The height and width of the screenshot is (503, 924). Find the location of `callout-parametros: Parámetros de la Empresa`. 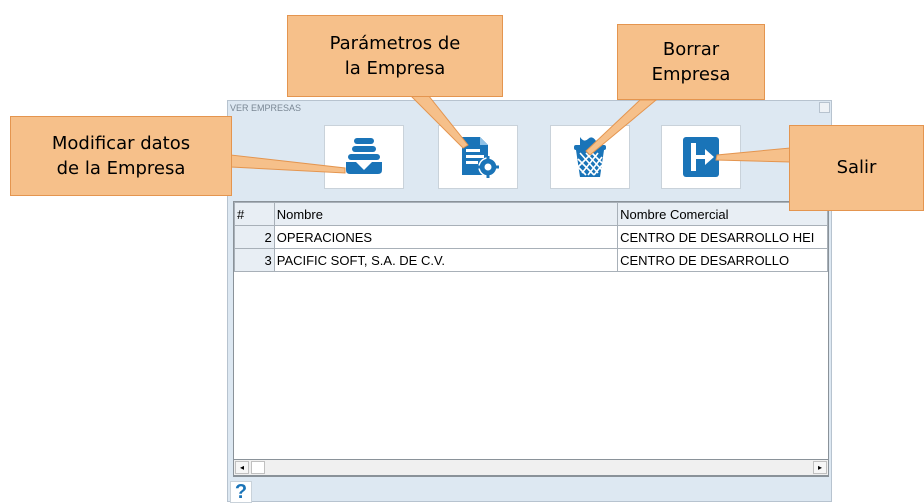

callout-parametros: Parámetros de la Empresa is located at coordinates (395, 56).